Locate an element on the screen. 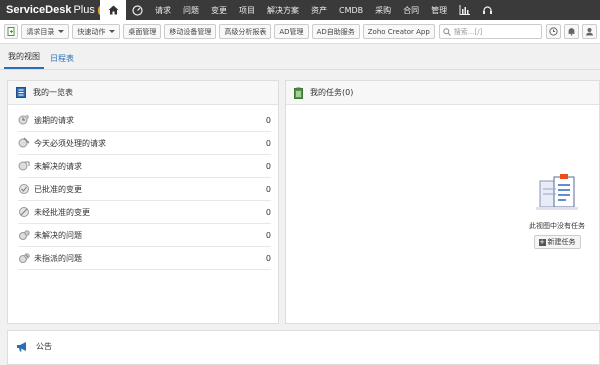 Image resolution: width=600 pixels, height=365 pixels. overview-row-label: 未解决的问题 is located at coordinates (58, 235).